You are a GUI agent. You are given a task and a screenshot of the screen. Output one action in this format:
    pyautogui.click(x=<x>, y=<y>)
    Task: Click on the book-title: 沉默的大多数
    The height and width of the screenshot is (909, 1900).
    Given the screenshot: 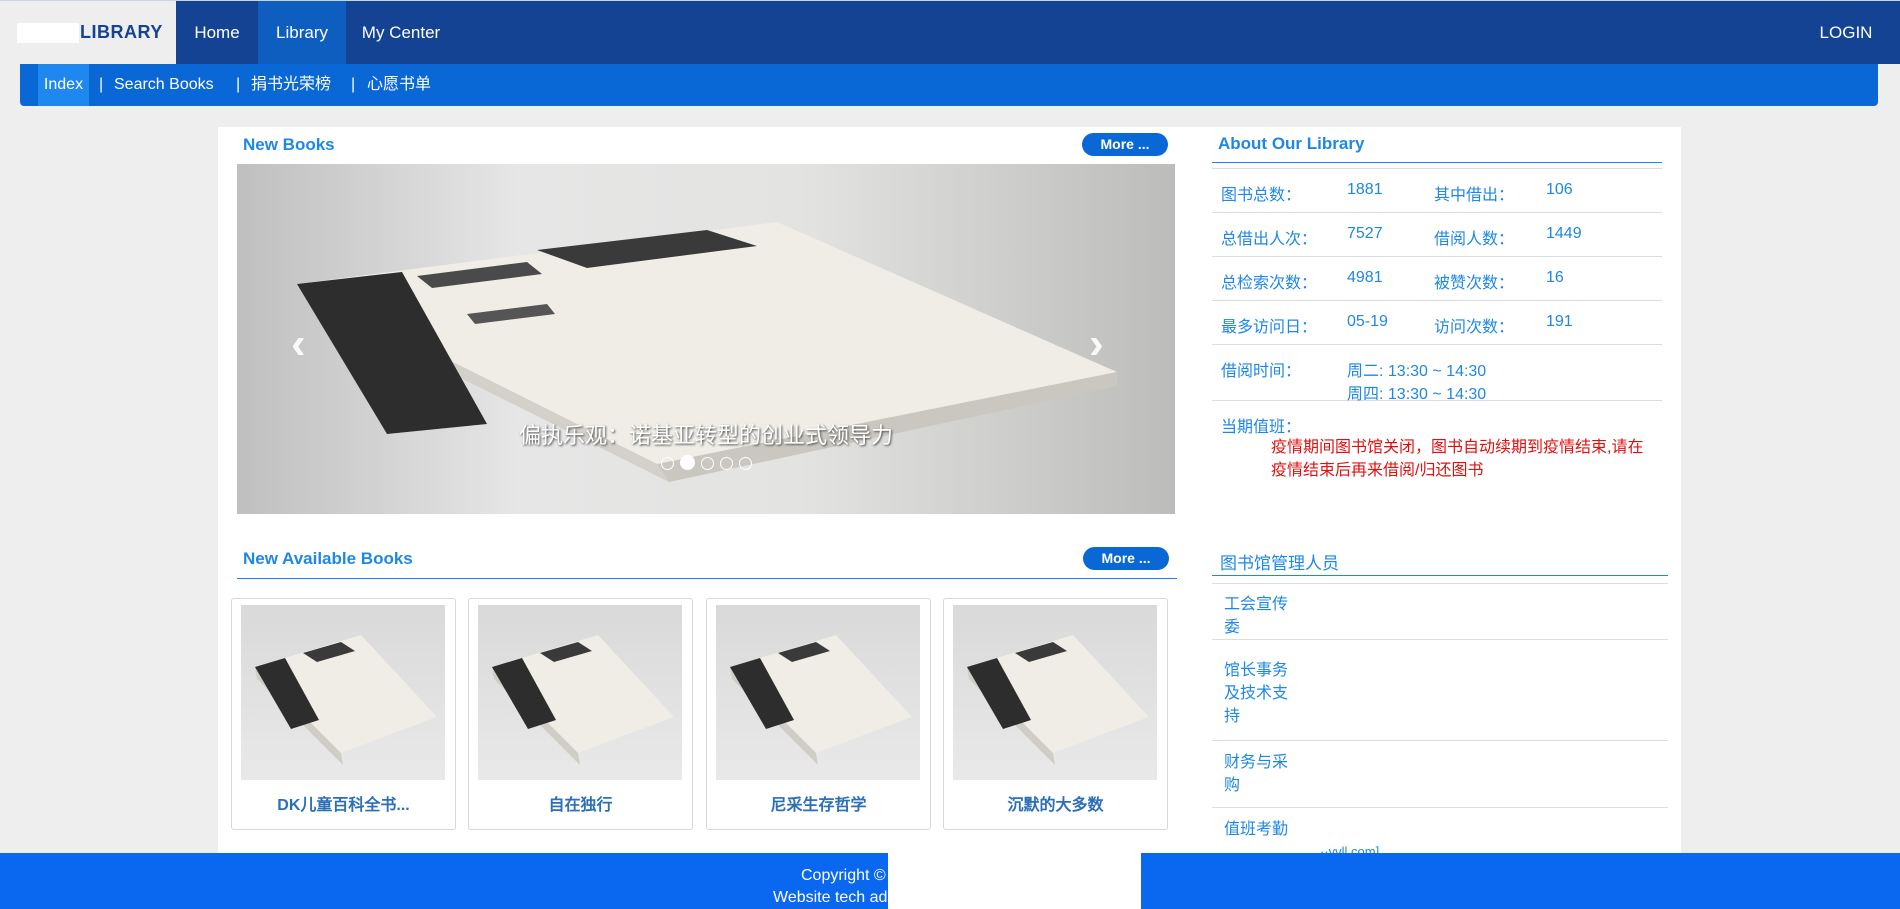 What is the action you would take?
    pyautogui.click(x=1055, y=803)
    